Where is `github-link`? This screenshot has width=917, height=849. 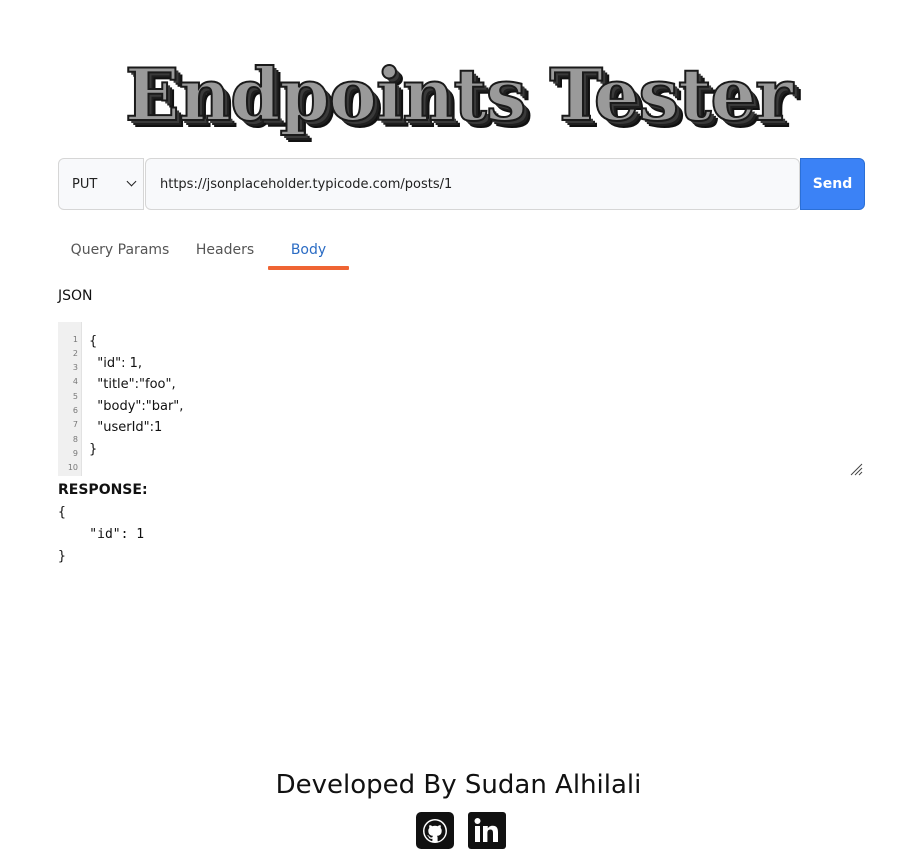 github-link is located at coordinates (435, 830).